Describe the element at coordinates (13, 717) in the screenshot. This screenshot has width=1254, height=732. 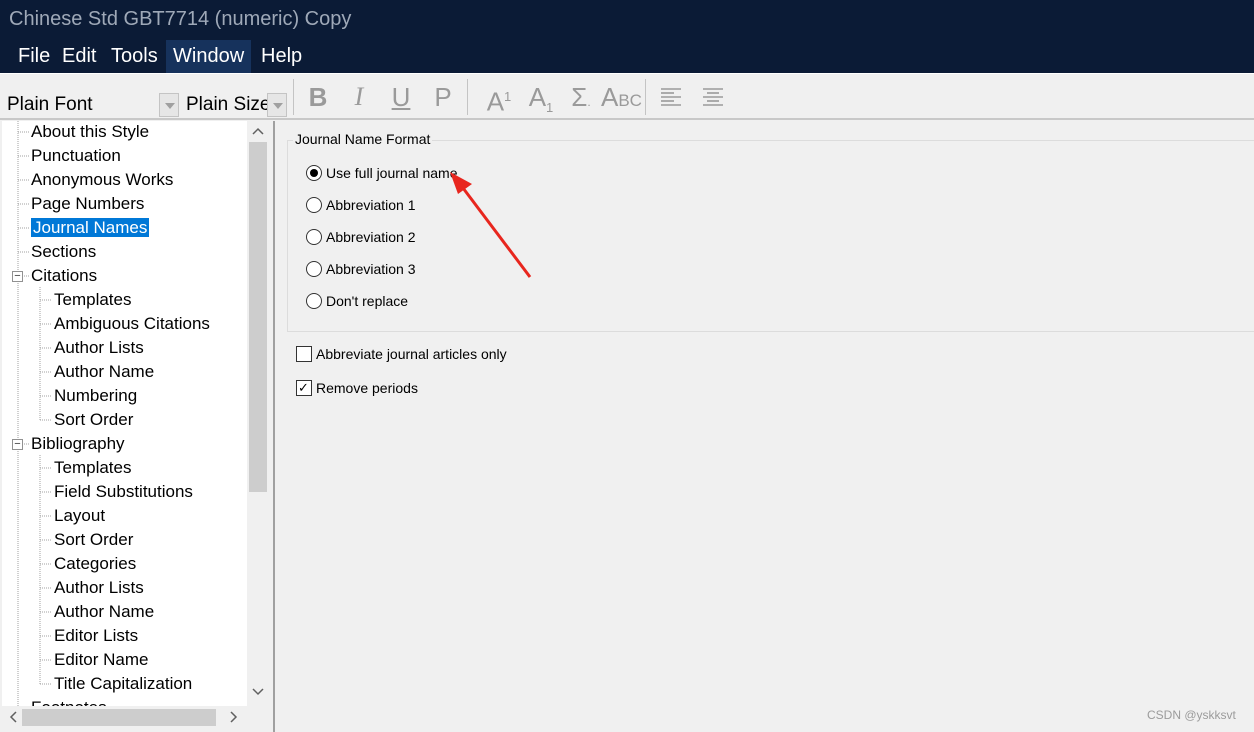
I see `scroll-left-icon` at that location.